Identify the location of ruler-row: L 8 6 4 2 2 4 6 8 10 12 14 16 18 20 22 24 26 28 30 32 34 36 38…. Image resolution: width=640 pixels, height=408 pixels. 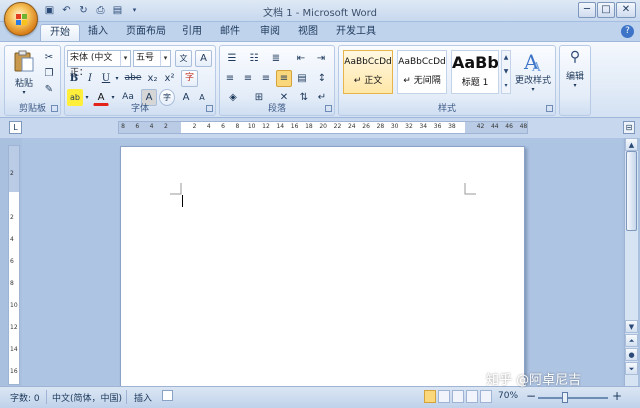
(320, 128).